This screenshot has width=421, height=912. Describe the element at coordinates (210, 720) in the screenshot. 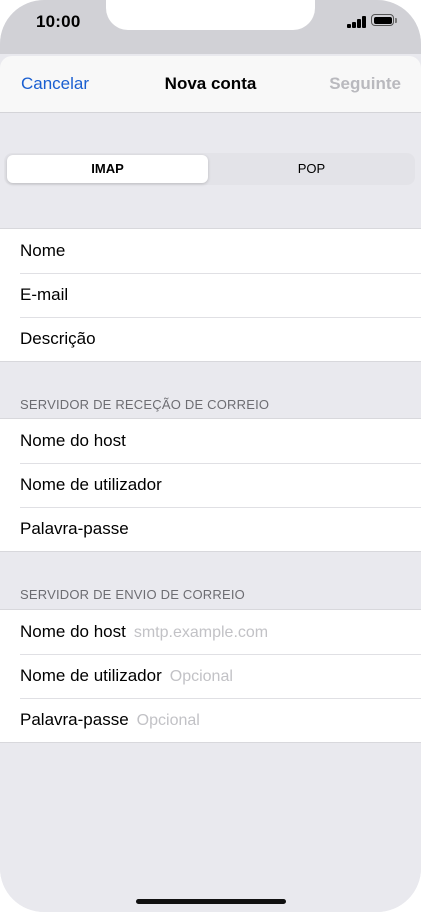

I see `outgoing-password-field: Palavra-passe Opcional` at that location.